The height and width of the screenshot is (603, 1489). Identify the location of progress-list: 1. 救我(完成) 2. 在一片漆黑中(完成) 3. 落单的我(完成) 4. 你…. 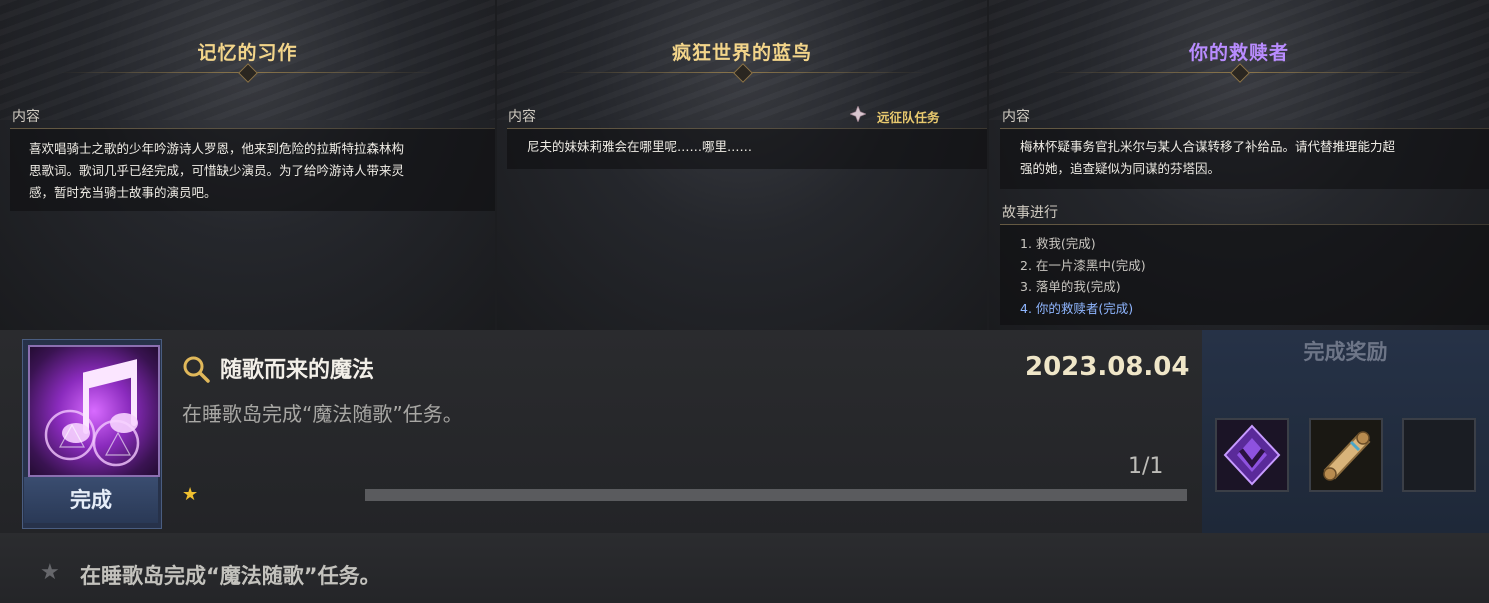
(1083, 276).